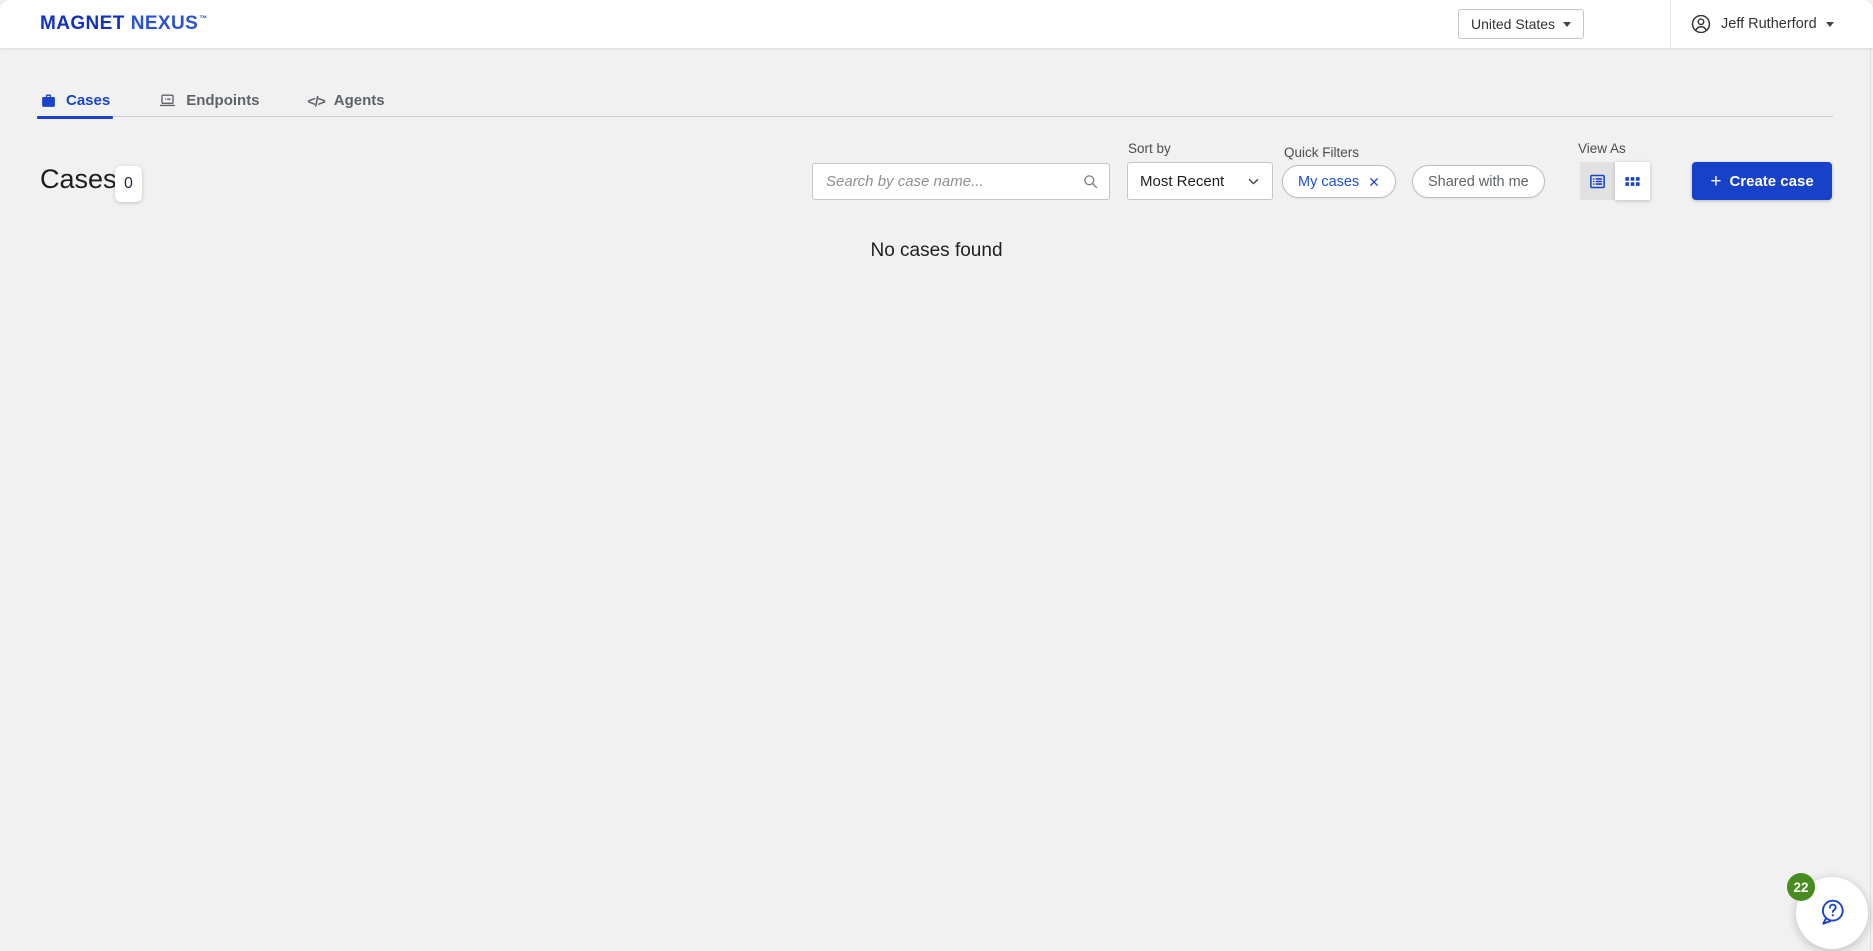 This screenshot has height=951, width=1873. I want to click on plus-icon: +, so click(1716, 181).